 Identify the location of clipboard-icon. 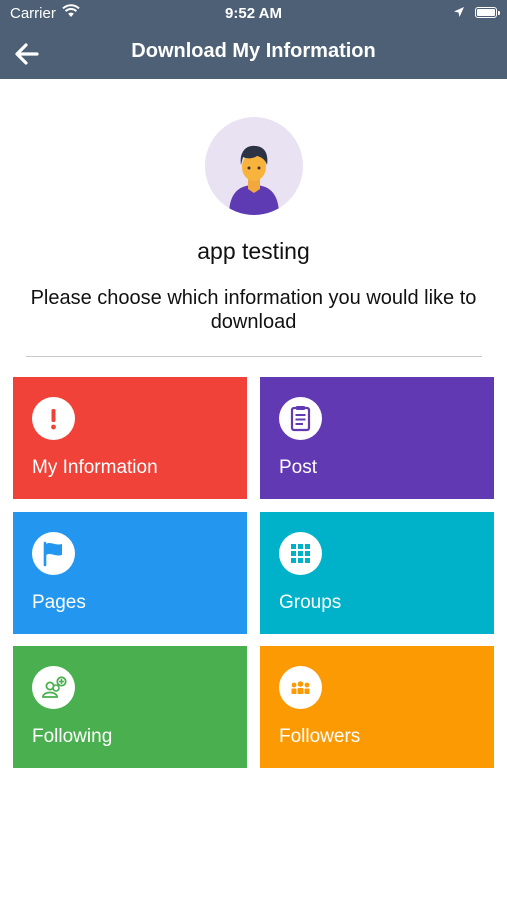
(300, 419).